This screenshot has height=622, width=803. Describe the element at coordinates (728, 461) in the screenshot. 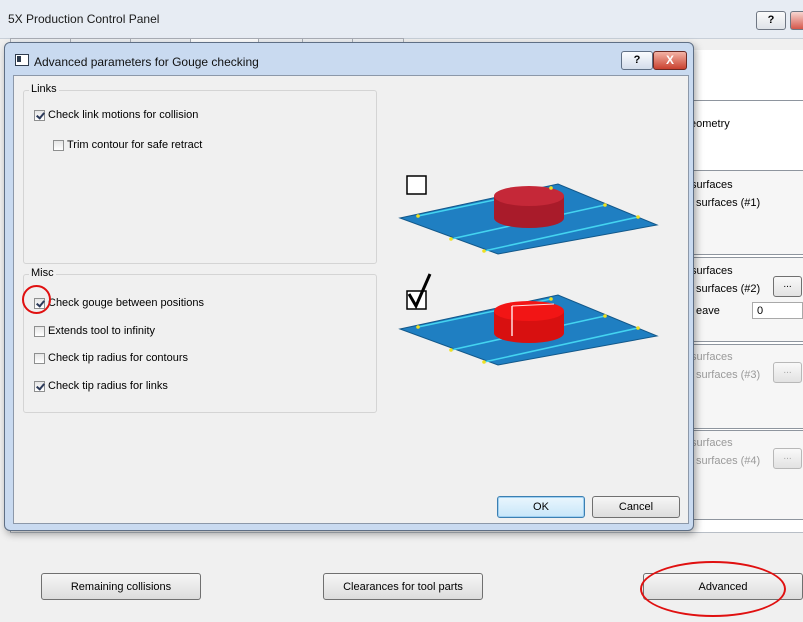

I see `surfaces-4-line2: surfaces (#4)` at that location.